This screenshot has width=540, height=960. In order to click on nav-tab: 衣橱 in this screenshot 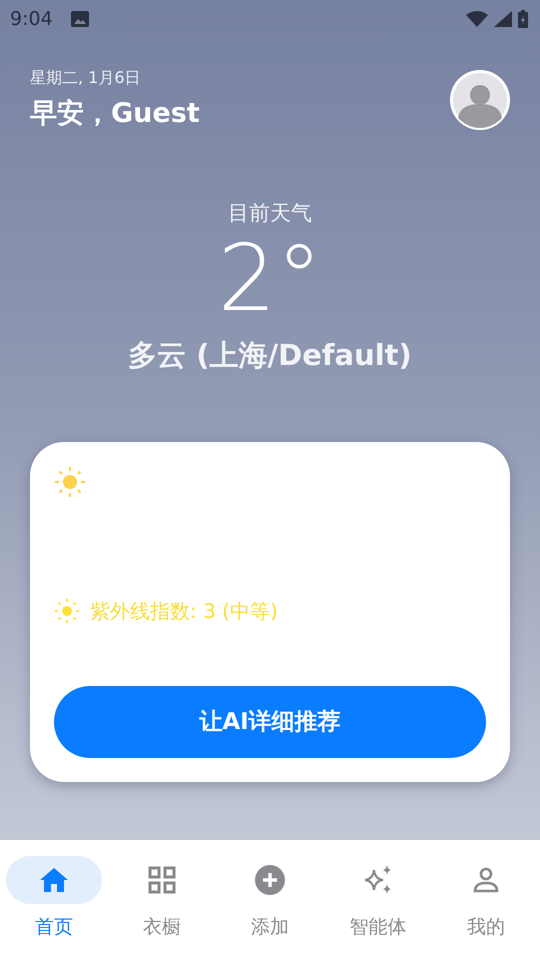, I will do `click(162, 908)`.